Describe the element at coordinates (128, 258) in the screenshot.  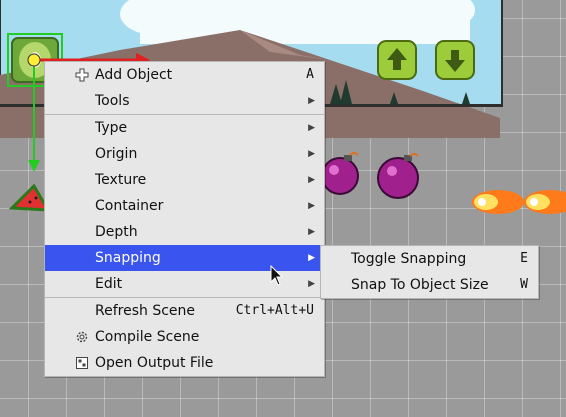
I see `menu-item-label: Snapping` at that location.